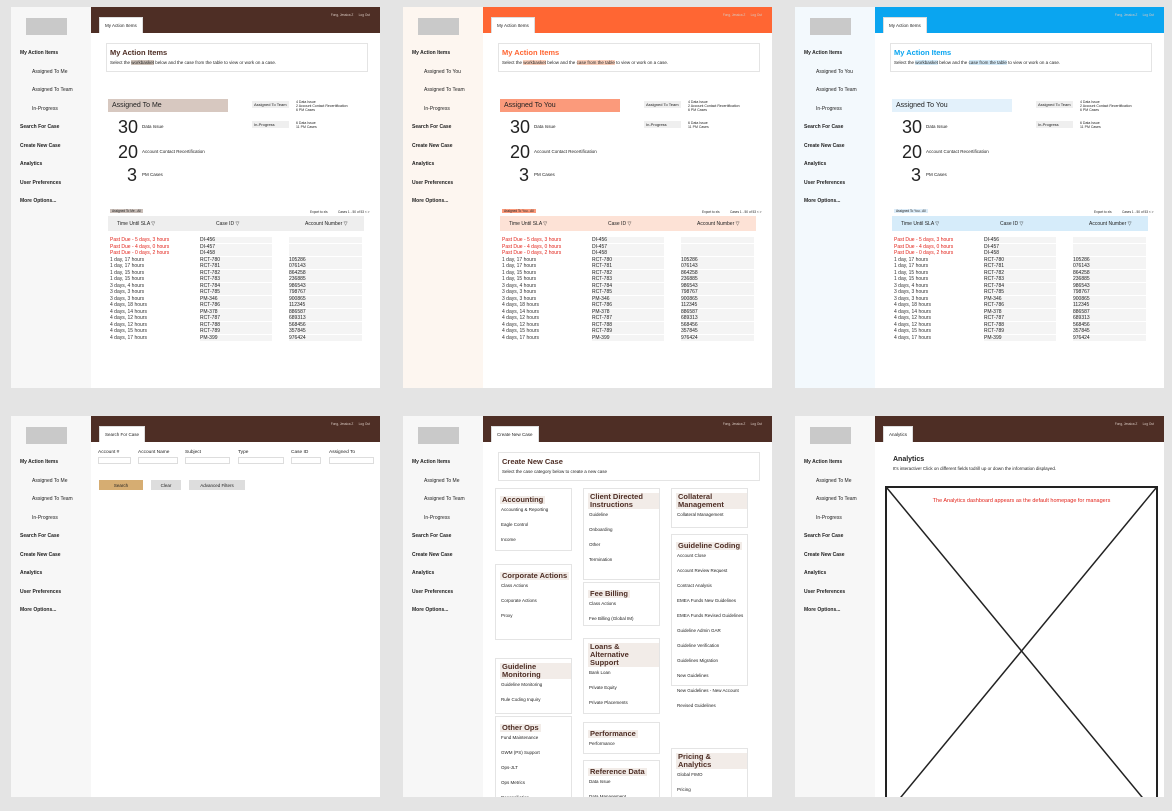  What do you see at coordinates (536, 544) in the screenshot?
I see `category-option: Income` at bounding box center [536, 544].